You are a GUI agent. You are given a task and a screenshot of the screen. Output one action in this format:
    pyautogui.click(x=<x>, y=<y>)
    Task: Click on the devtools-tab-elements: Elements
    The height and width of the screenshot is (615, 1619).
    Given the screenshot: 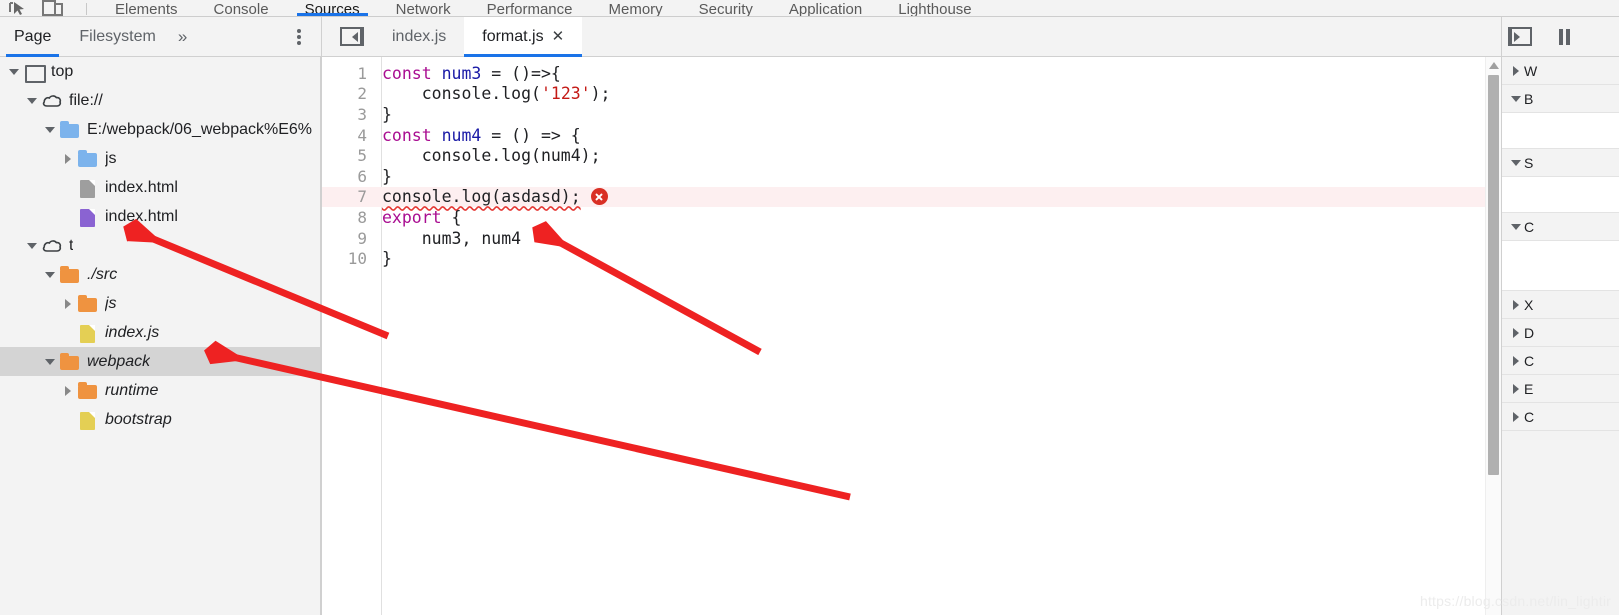 What is the action you would take?
    pyautogui.click(x=146, y=8)
    